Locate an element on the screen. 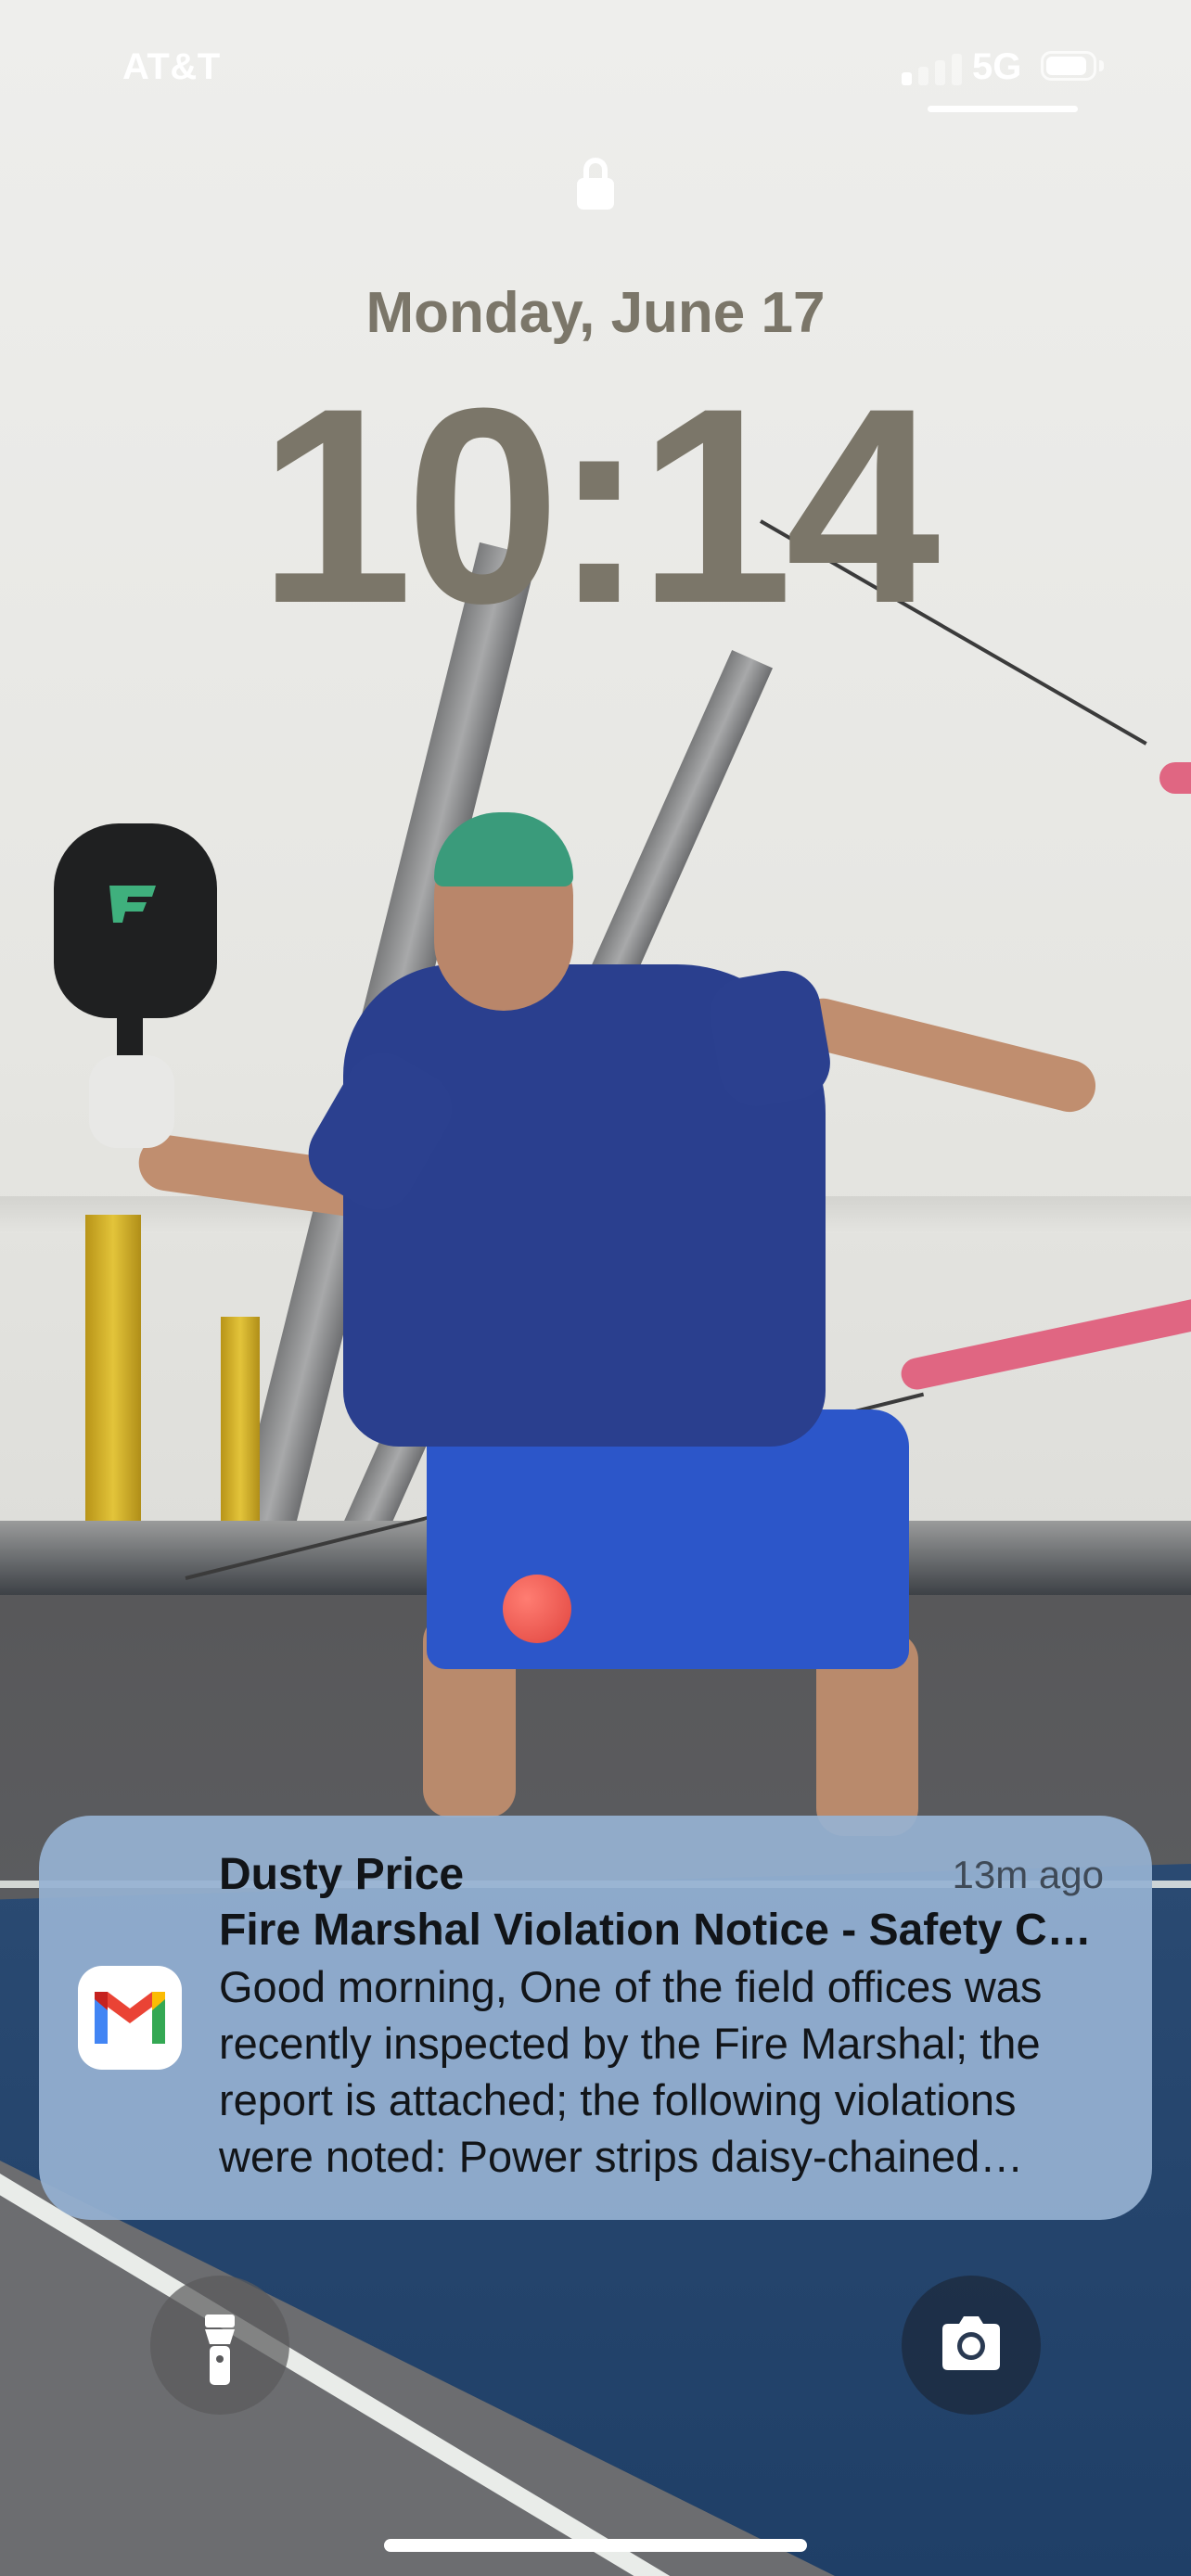  lock-screen-date: Monday, June 17 is located at coordinates (595, 313).